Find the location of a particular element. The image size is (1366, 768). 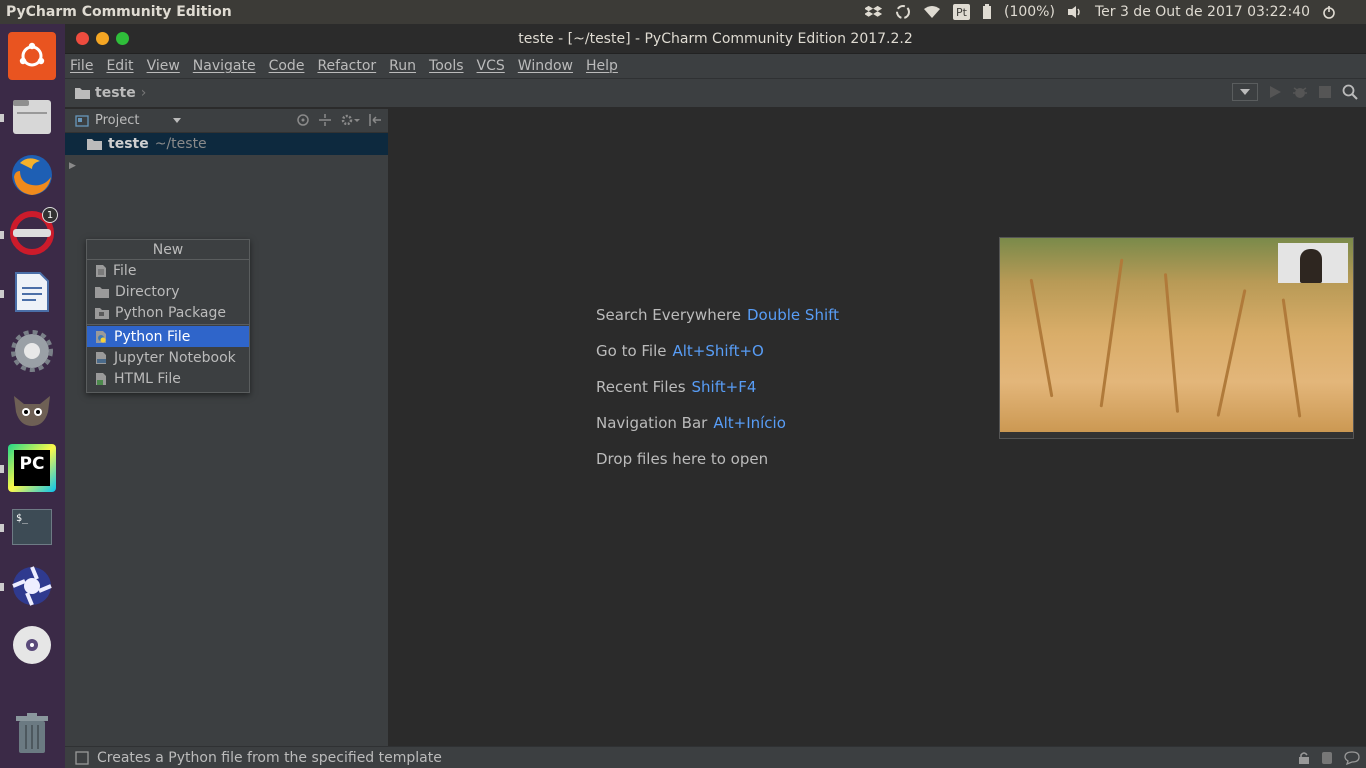

status-indicators is located at coordinates (1329, 758).